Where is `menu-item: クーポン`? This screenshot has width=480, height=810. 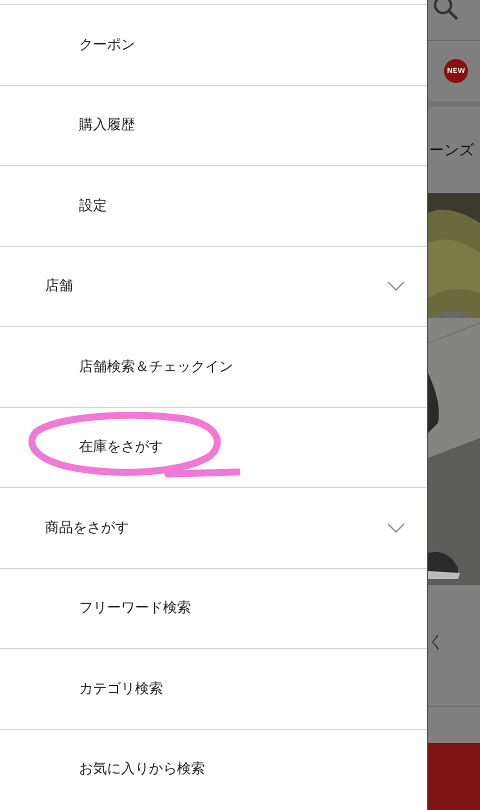 menu-item: クーポン is located at coordinates (213, 44).